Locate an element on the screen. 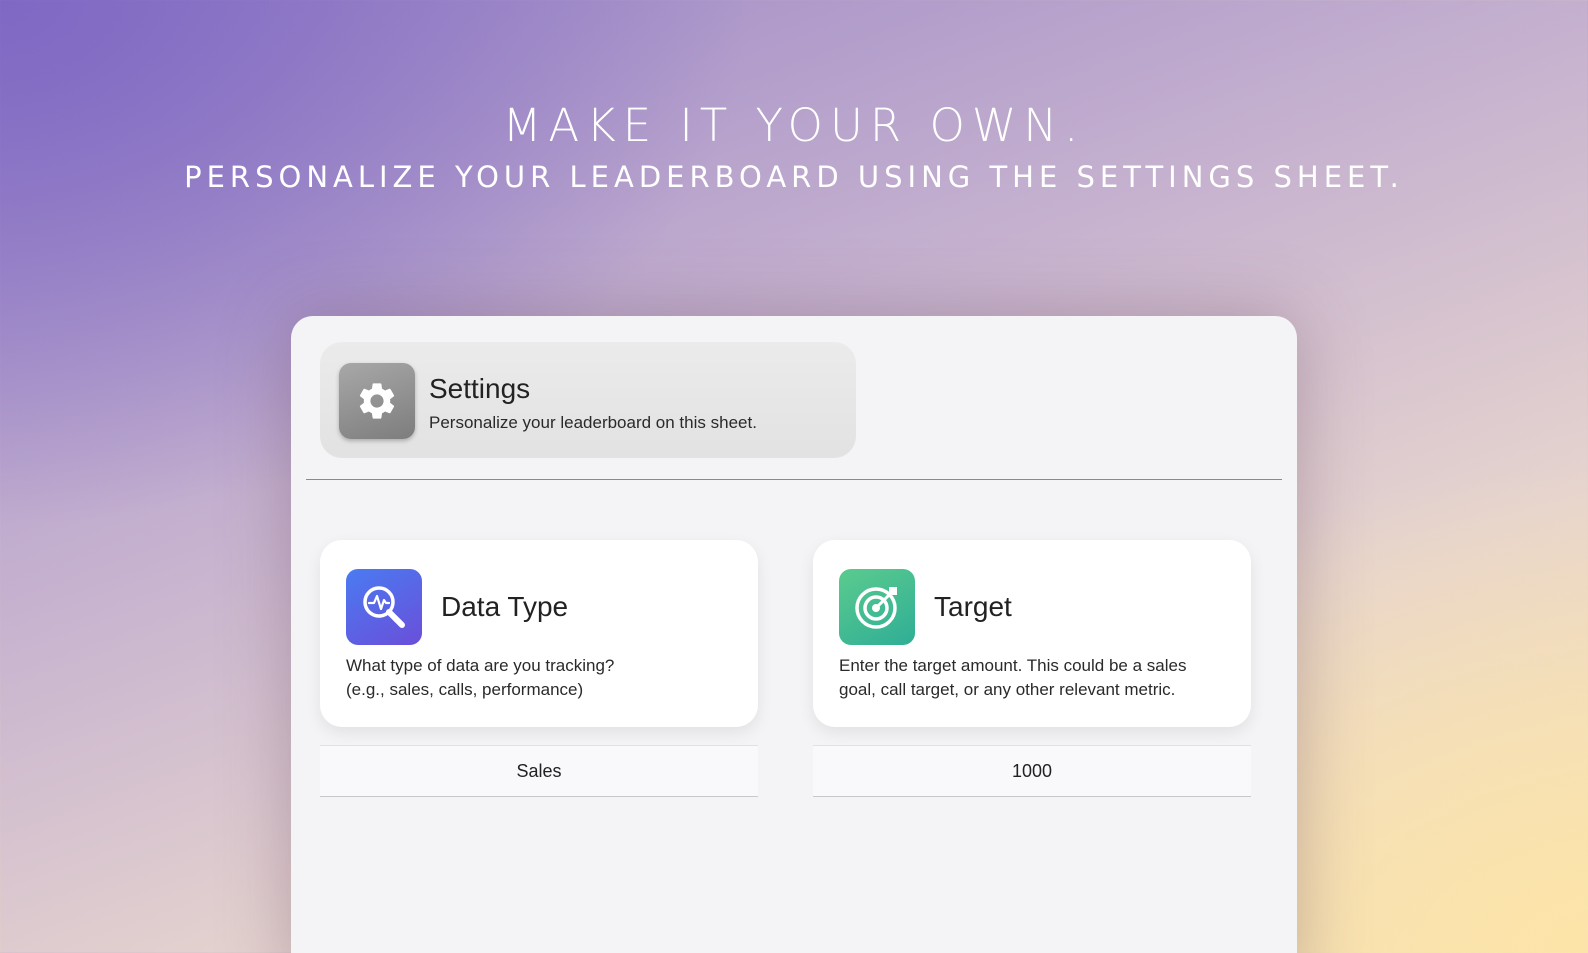 The width and height of the screenshot is (1588, 953). data-type-value-cell: Sales is located at coordinates (539, 771).